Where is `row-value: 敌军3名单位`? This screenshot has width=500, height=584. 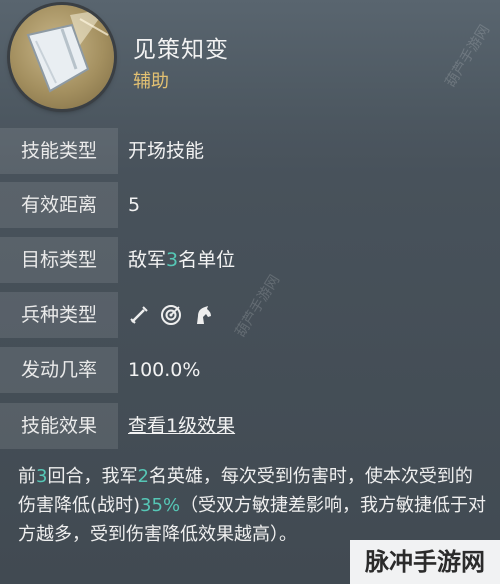
row-value: 敌军3名单位 is located at coordinates (181, 260).